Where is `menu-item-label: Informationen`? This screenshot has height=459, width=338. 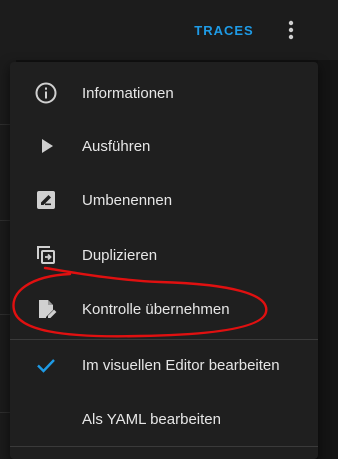
menu-item-label: Informationen is located at coordinates (128, 93).